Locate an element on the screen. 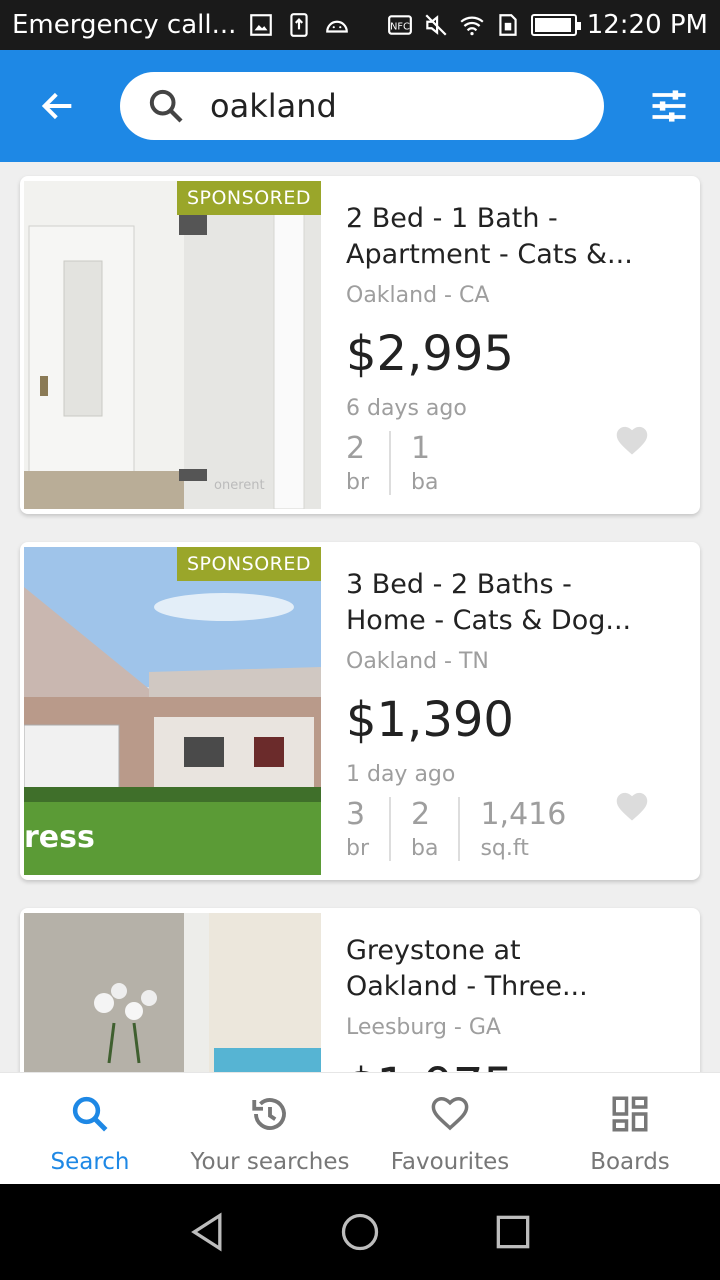  wifi-icon is located at coordinates (472, 25).